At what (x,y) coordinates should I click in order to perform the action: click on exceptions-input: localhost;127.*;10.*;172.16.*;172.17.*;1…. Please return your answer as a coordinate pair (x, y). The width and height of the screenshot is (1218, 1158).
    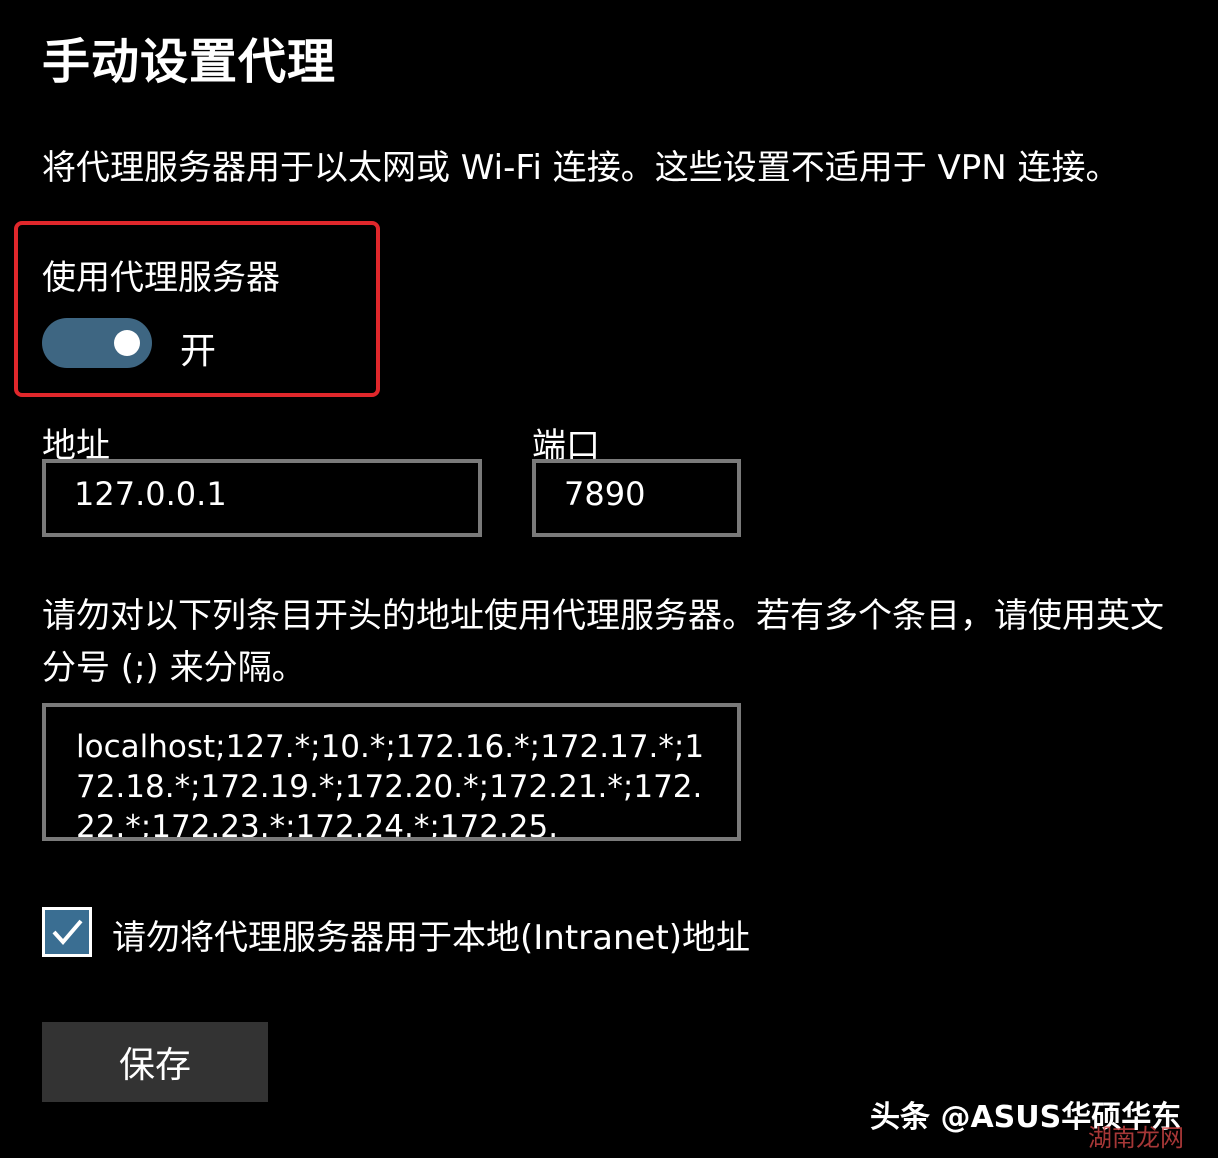
    Looking at the image, I should click on (391, 772).